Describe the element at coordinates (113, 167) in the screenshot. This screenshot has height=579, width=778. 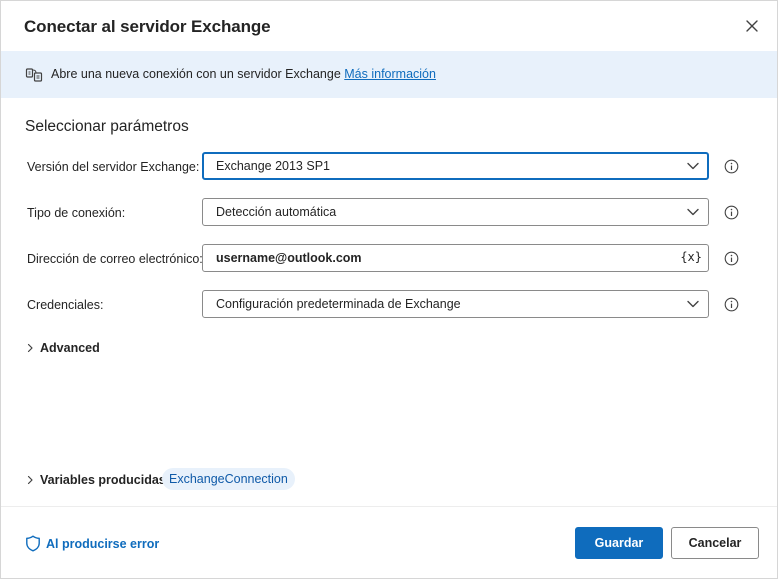
I see `server-version-label: Versión del servidor Exchange:` at that location.